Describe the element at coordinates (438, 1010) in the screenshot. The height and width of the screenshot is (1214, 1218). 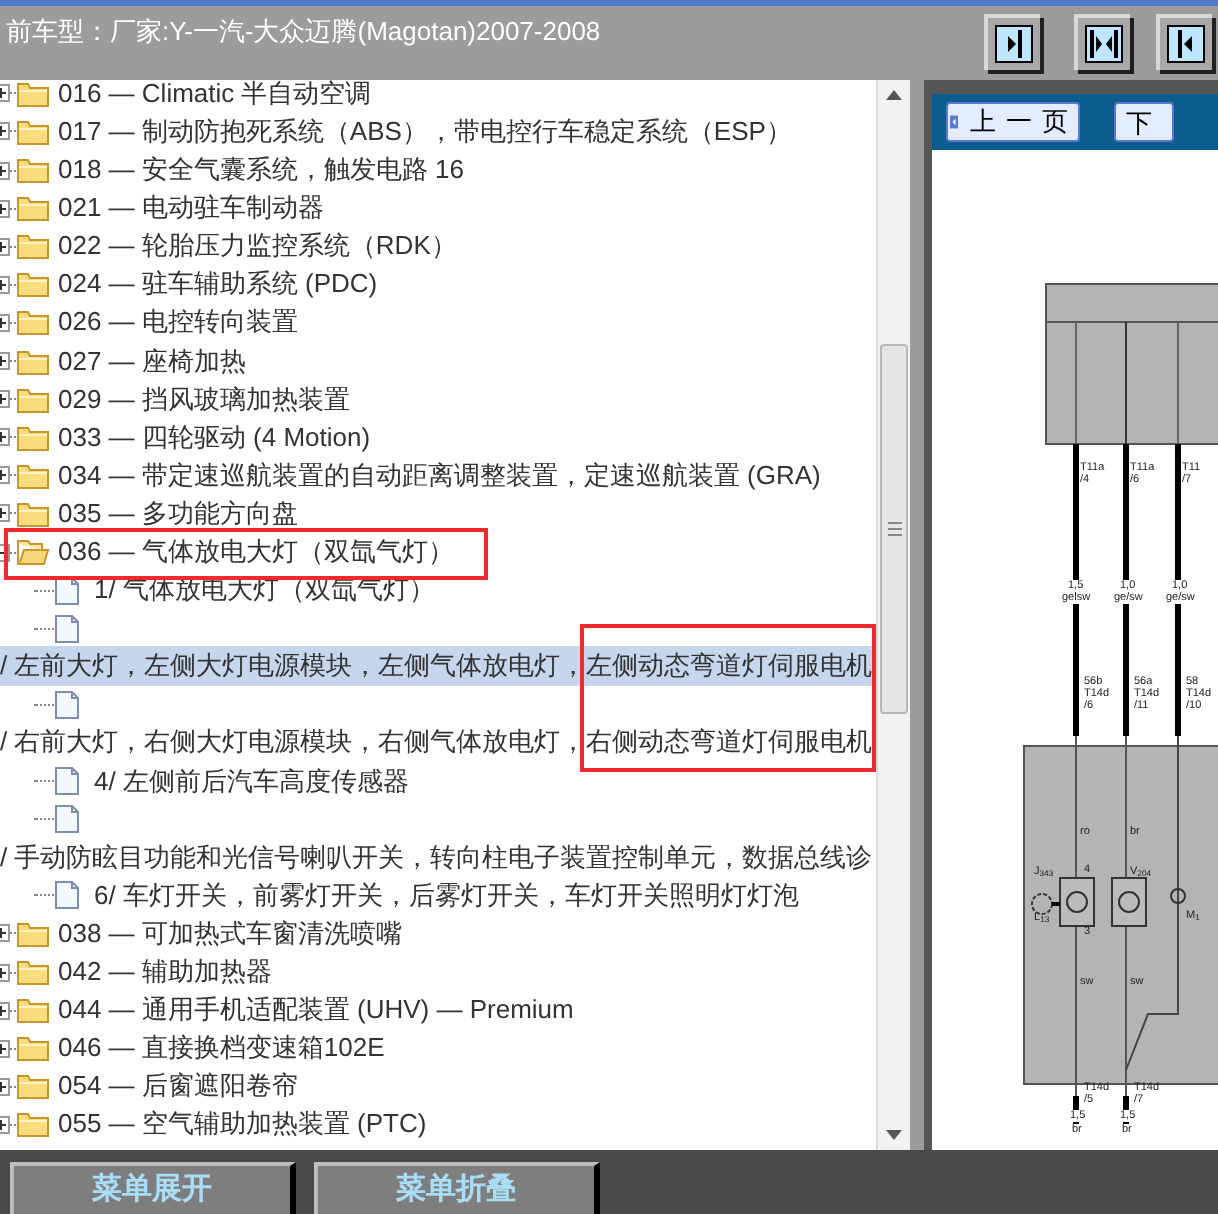
I see `tree-item: 044 — 通用手机适配装置 (UHV) — Premium` at that location.